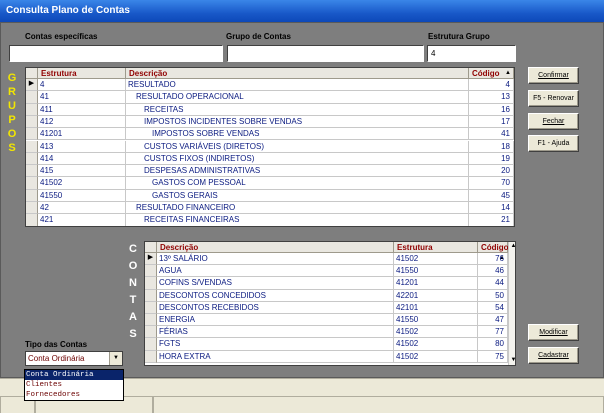  What do you see at coordinates (297, 195) in the screenshot?
I see `cell-descricao: GASTOS GERAIS` at bounding box center [297, 195].